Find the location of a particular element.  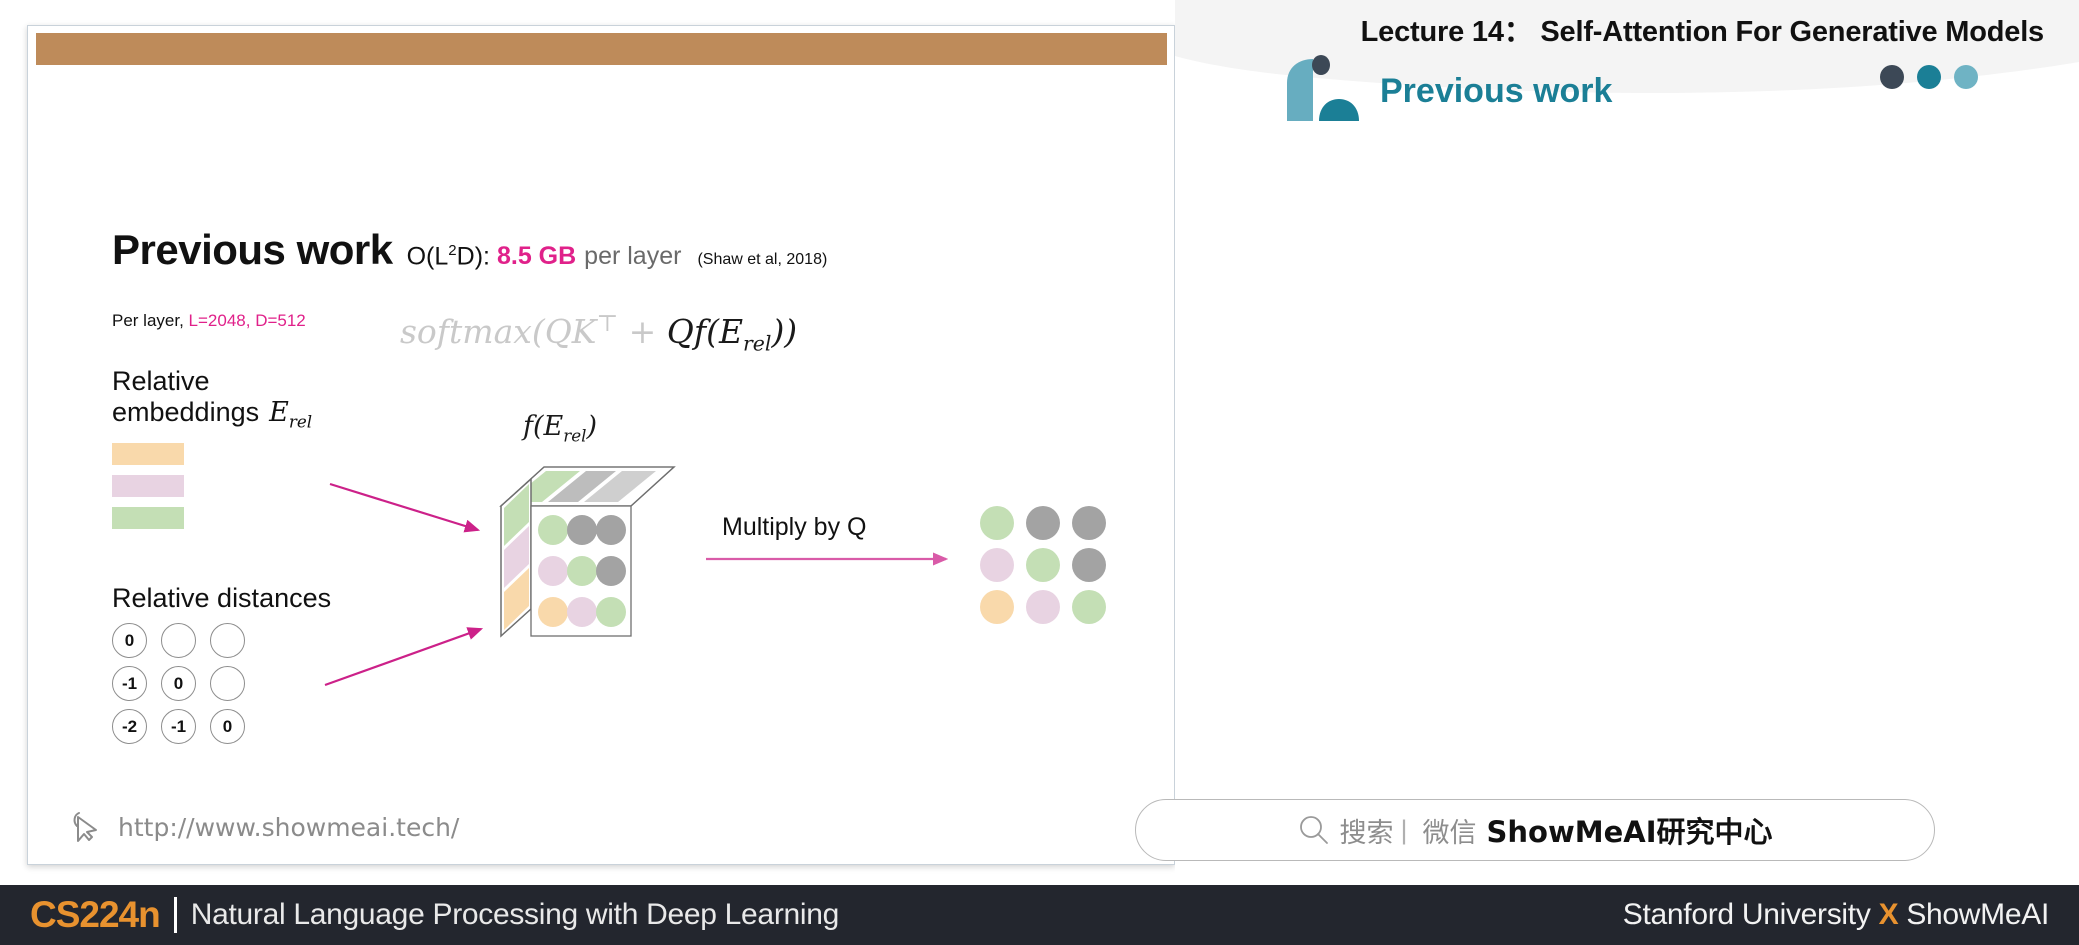

per-layer-note: Per layer, L=2048, D=512 is located at coordinates (209, 321).